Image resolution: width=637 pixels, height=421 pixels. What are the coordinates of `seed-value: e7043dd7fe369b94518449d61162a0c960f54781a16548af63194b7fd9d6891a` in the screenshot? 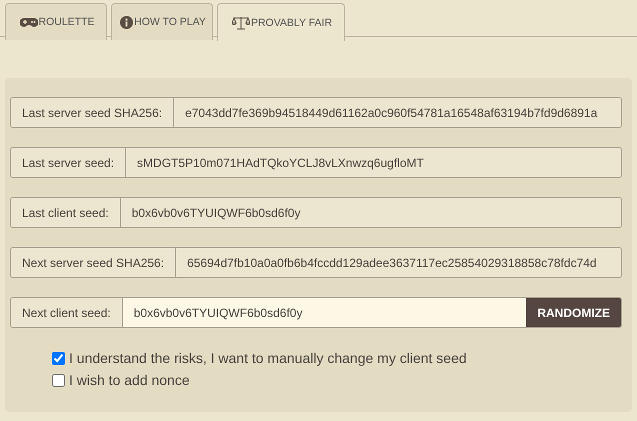 It's located at (391, 113).